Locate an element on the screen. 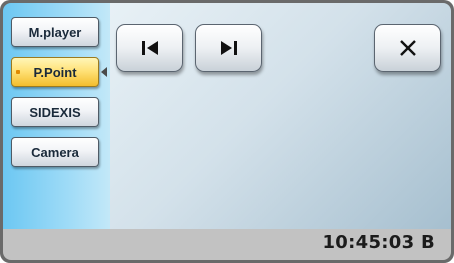 This screenshot has height=263, width=454. sidebar-item-sidexis: SIDEXIS is located at coordinates (55, 112).